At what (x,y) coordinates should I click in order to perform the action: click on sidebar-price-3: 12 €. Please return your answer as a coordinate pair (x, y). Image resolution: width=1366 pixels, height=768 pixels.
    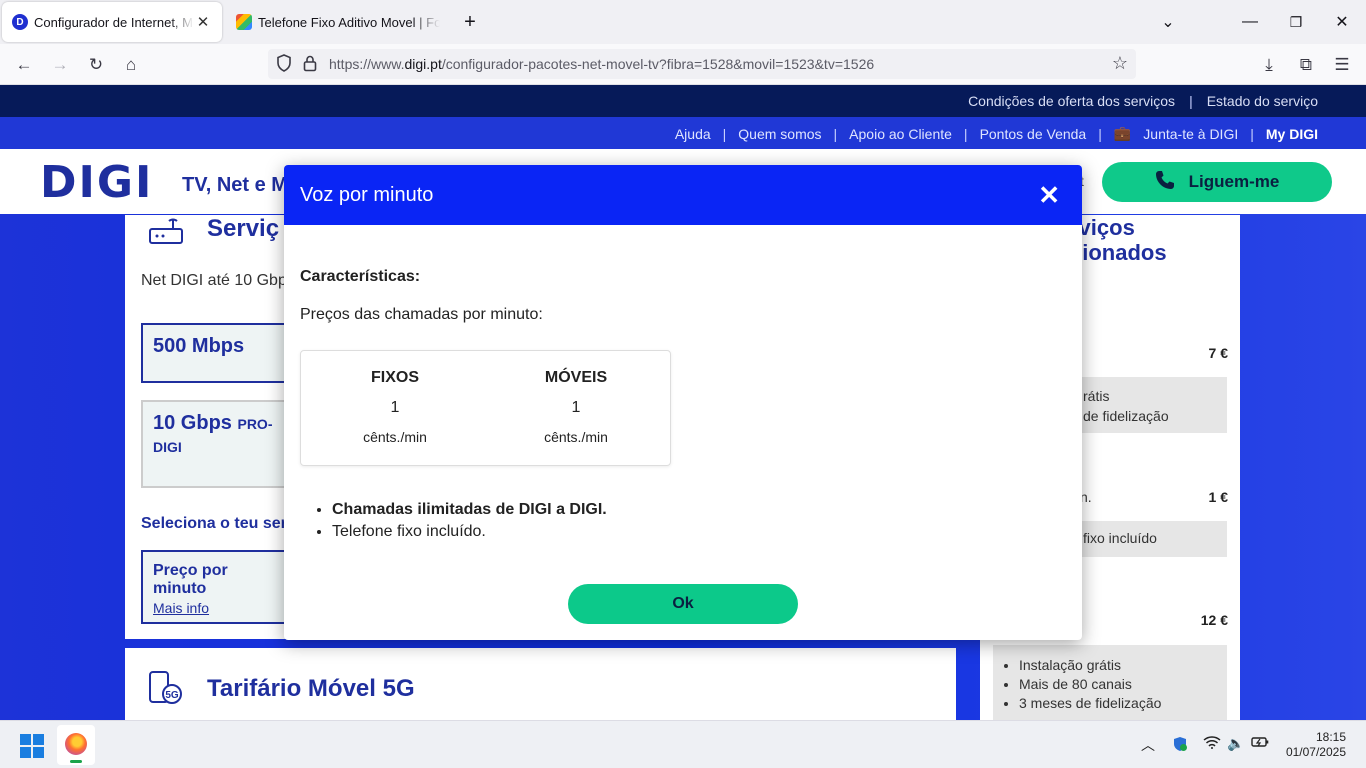
    Looking at the image, I should click on (1214, 620).